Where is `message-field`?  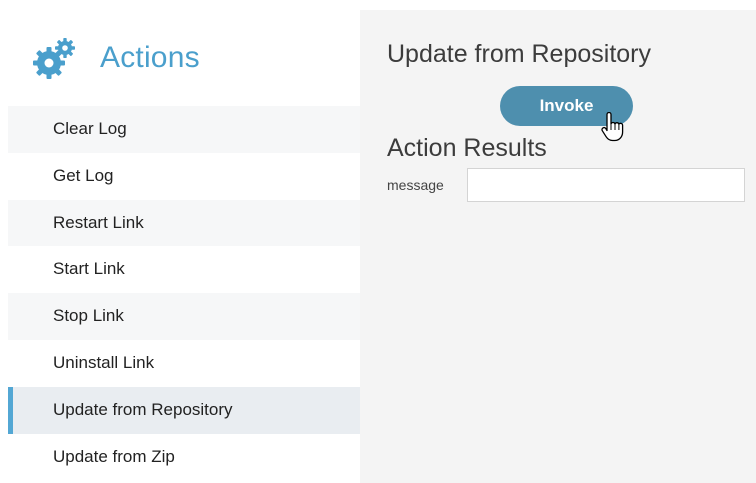
message-field is located at coordinates (606, 185).